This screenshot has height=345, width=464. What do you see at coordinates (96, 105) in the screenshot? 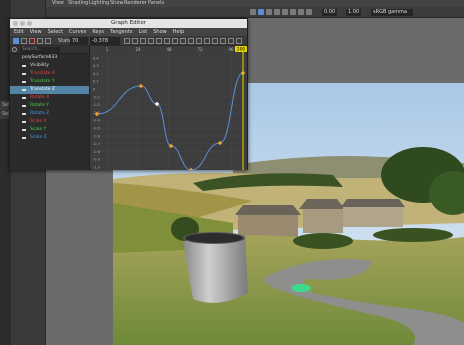
I see `value-tick-label: -0.2` at bounding box center [96, 105].